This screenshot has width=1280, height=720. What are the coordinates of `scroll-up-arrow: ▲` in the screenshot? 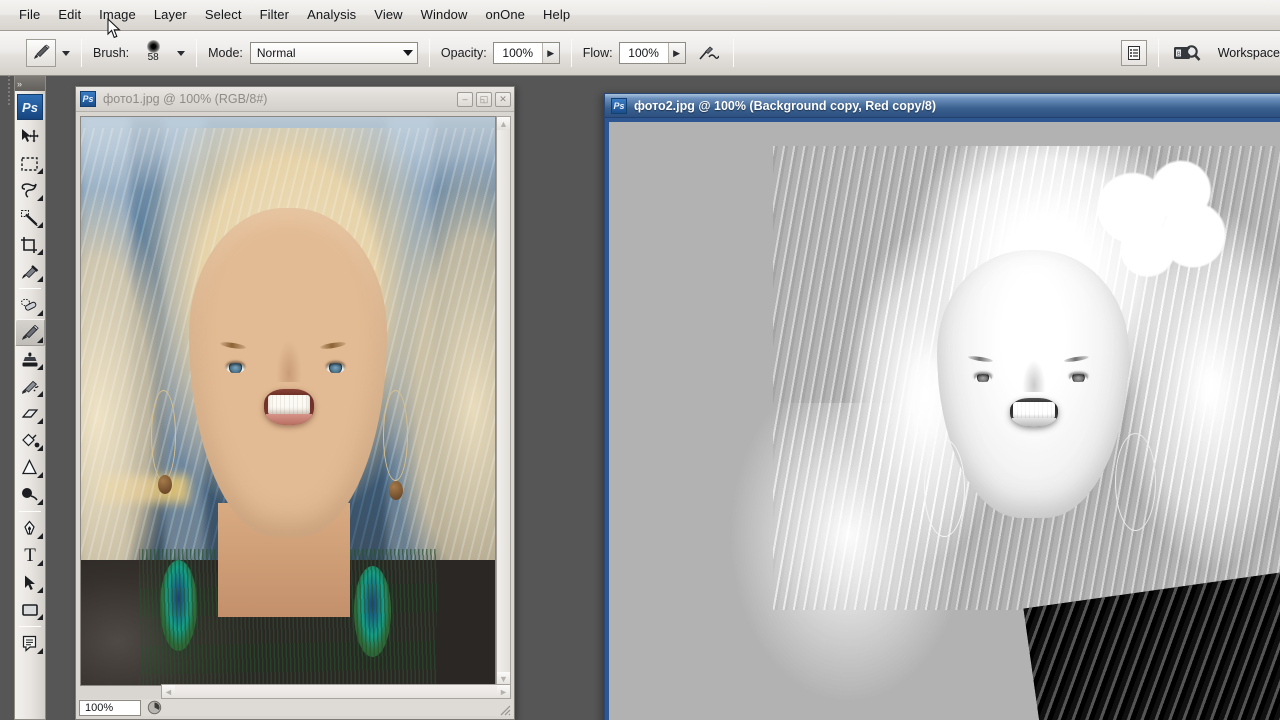 It's located at (503, 123).